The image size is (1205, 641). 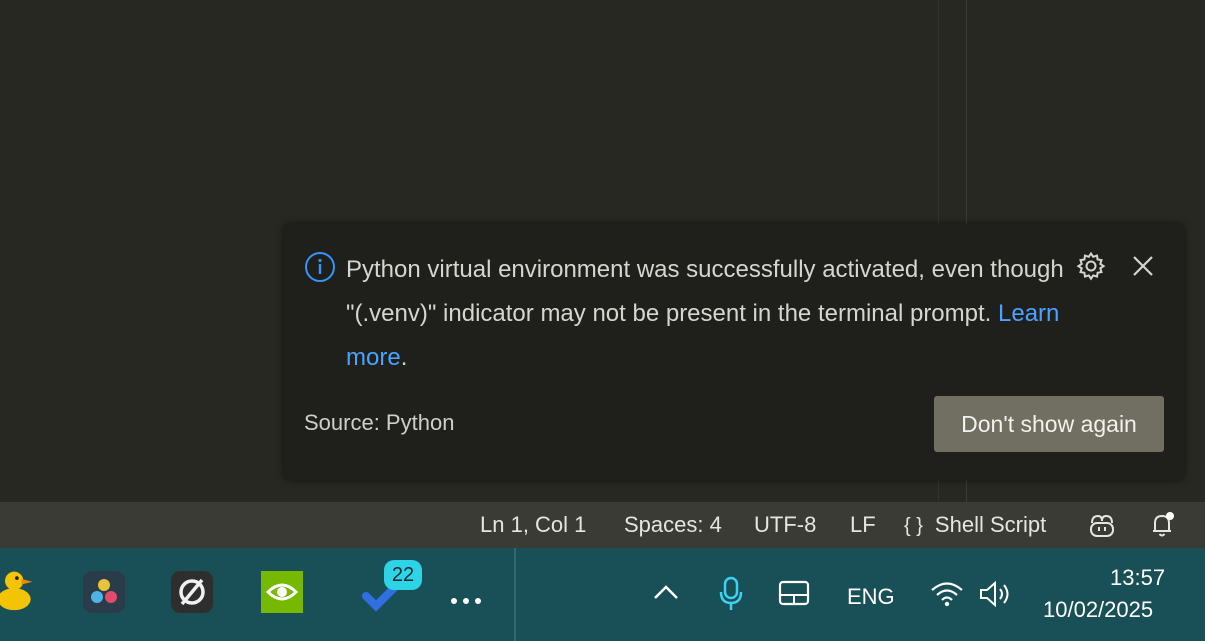 What do you see at coordinates (602, 594) in the screenshot?
I see `taskbar: 22 ENG 13:57 10/02/2025` at bounding box center [602, 594].